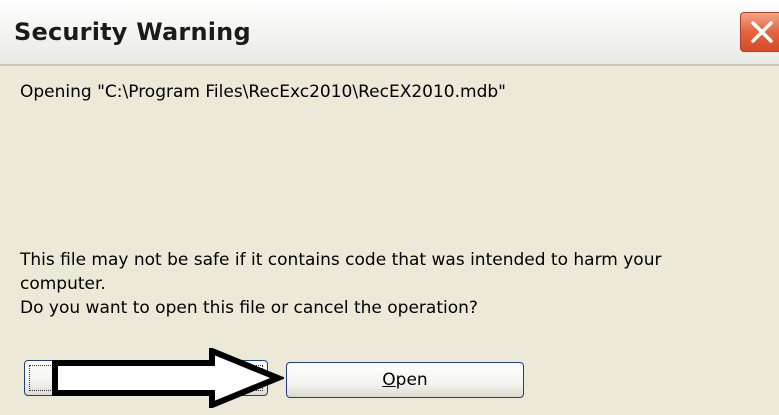 Image resolution: width=779 pixels, height=415 pixels. What do you see at coordinates (168, 378) in the screenshot?
I see `right-arrow-icon` at bounding box center [168, 378].